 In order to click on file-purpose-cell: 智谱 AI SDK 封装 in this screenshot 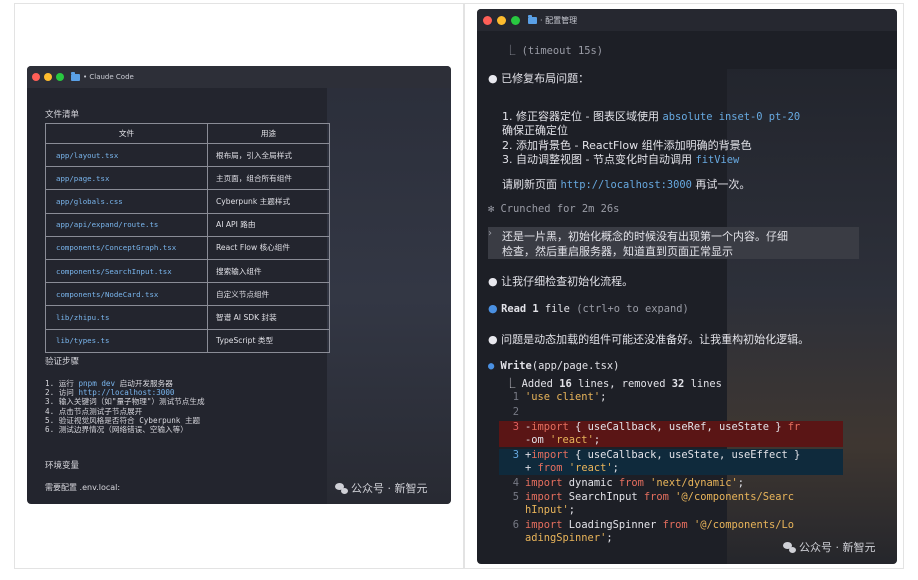, I will do `click(268, 317)`.